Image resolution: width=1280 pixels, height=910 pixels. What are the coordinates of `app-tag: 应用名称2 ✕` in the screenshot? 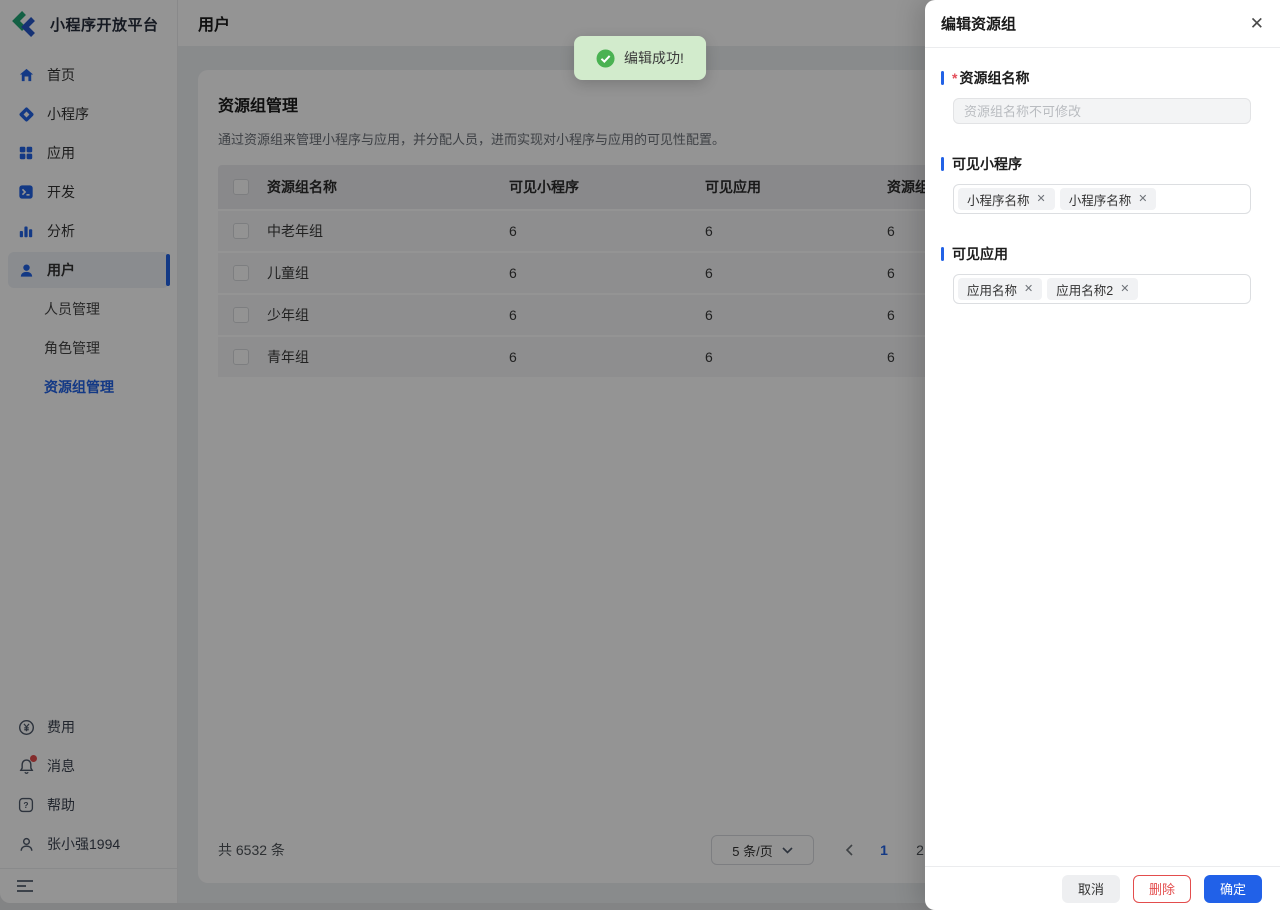 It's located at (1093, 289).